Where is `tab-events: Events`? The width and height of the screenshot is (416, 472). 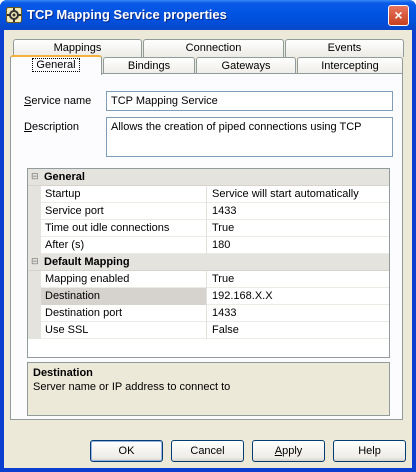
tab-events: Events is located at coordinates (344, 48).